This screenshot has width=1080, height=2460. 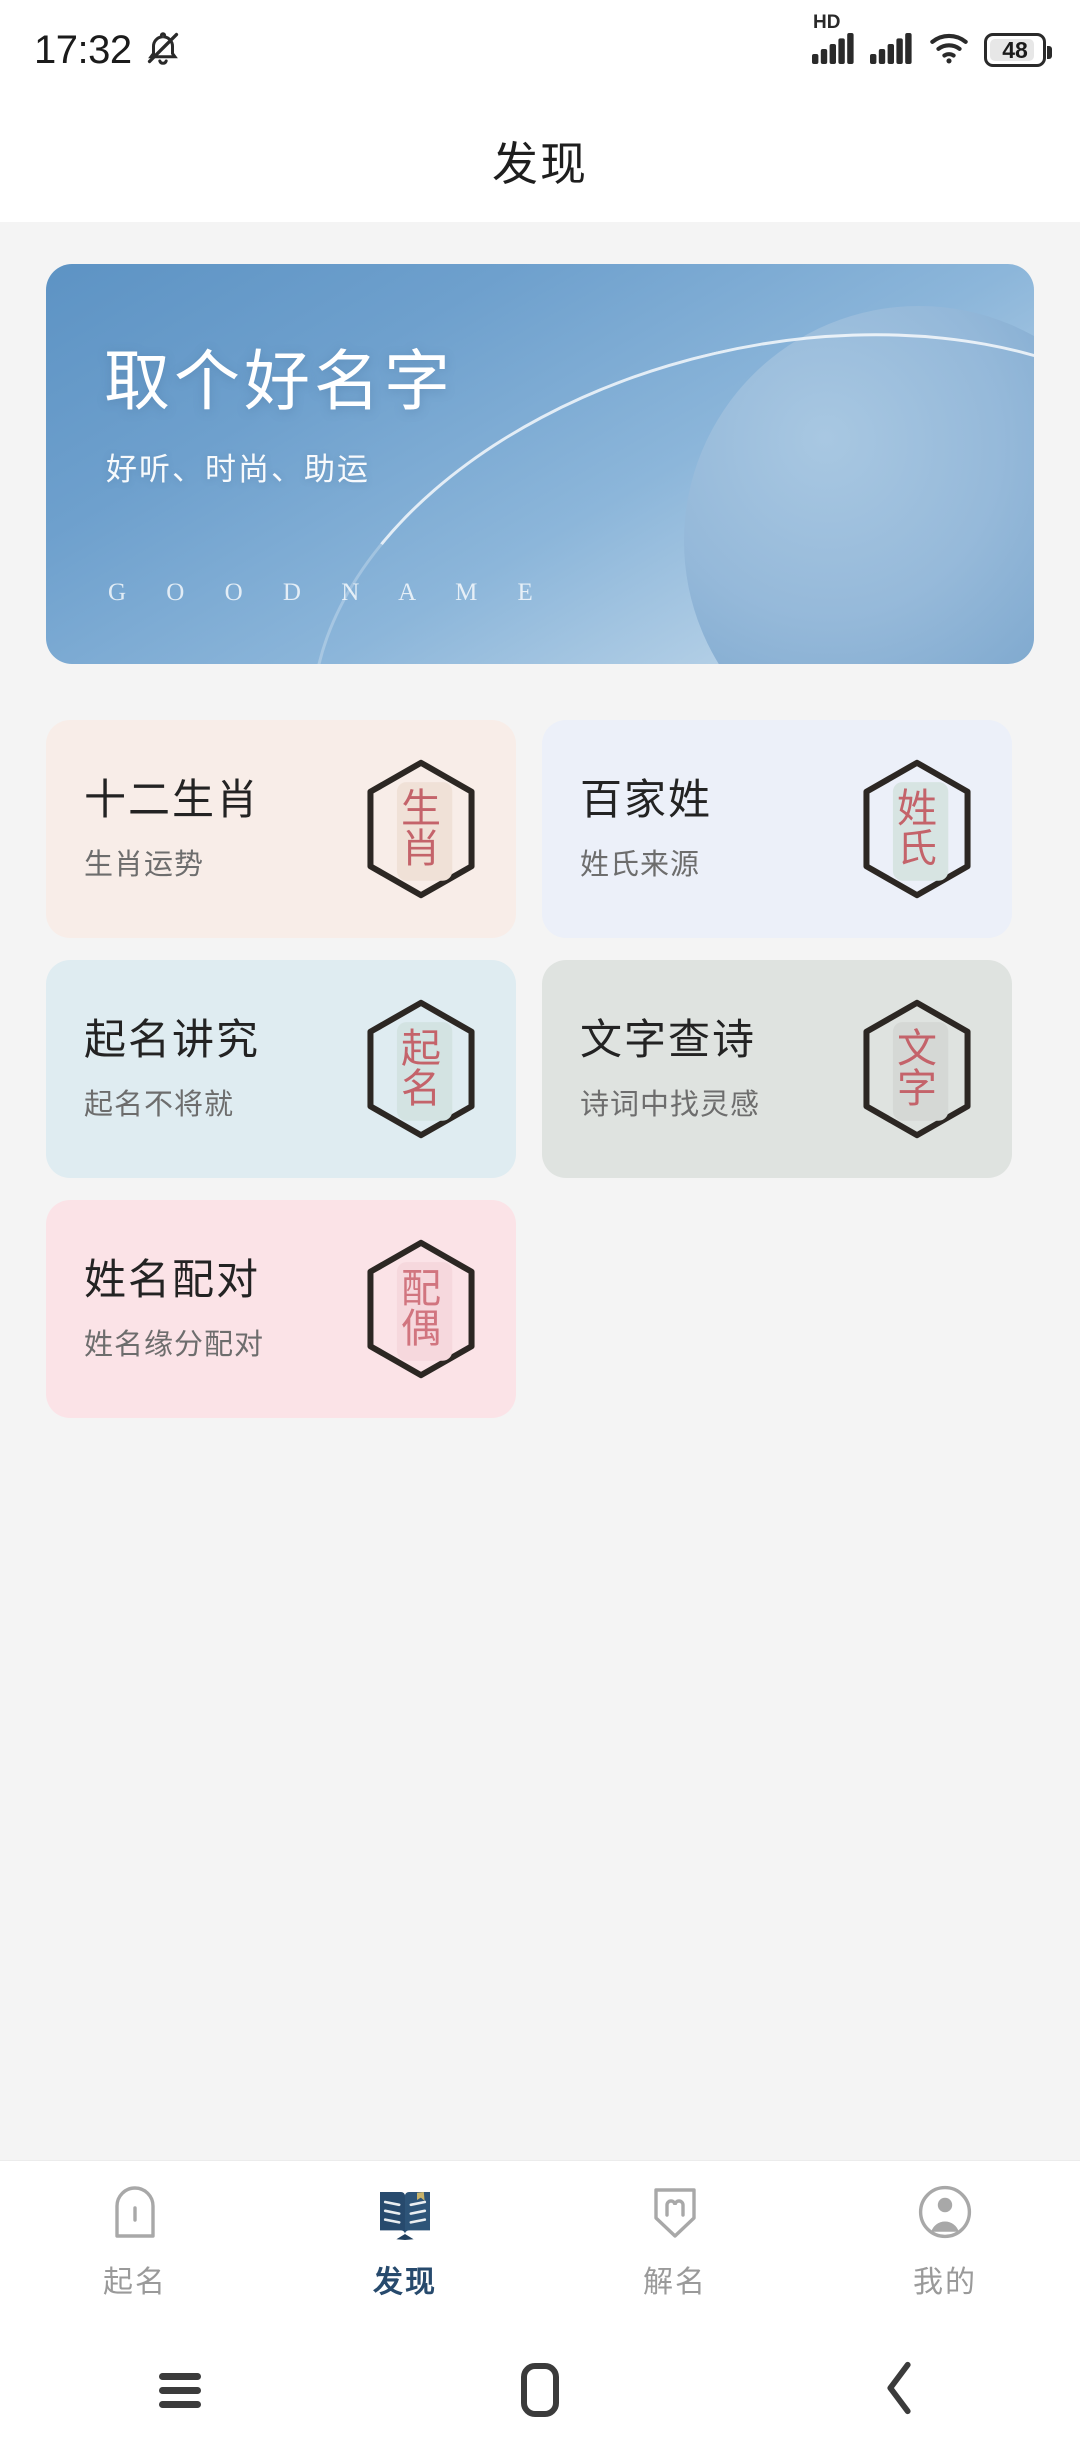 I want to click on feature-card-subtitle: 起名不将就, so click(x=159, y=1104).